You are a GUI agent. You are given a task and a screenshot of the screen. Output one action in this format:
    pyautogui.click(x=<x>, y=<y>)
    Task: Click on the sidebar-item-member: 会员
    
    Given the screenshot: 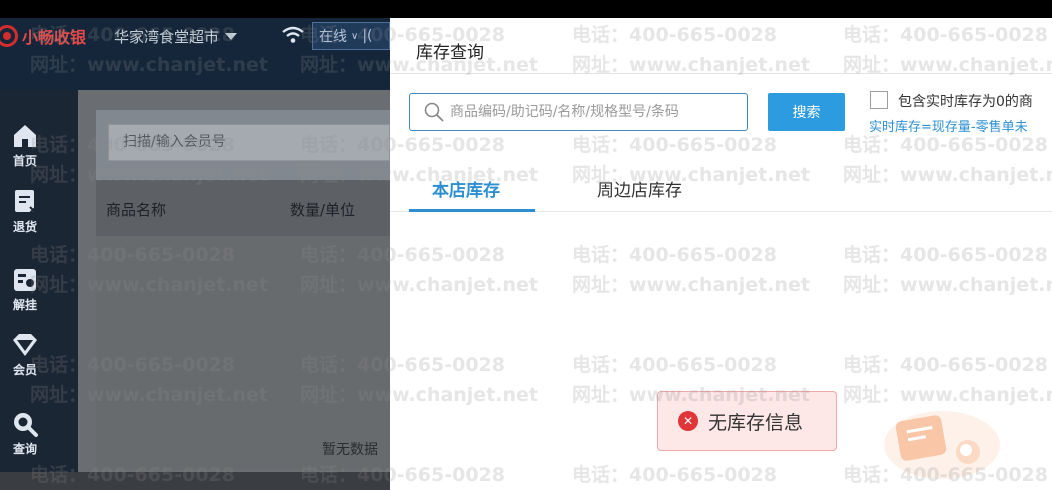 What is the action you would take?
    pyautogui.click(x=25, y=354)
    